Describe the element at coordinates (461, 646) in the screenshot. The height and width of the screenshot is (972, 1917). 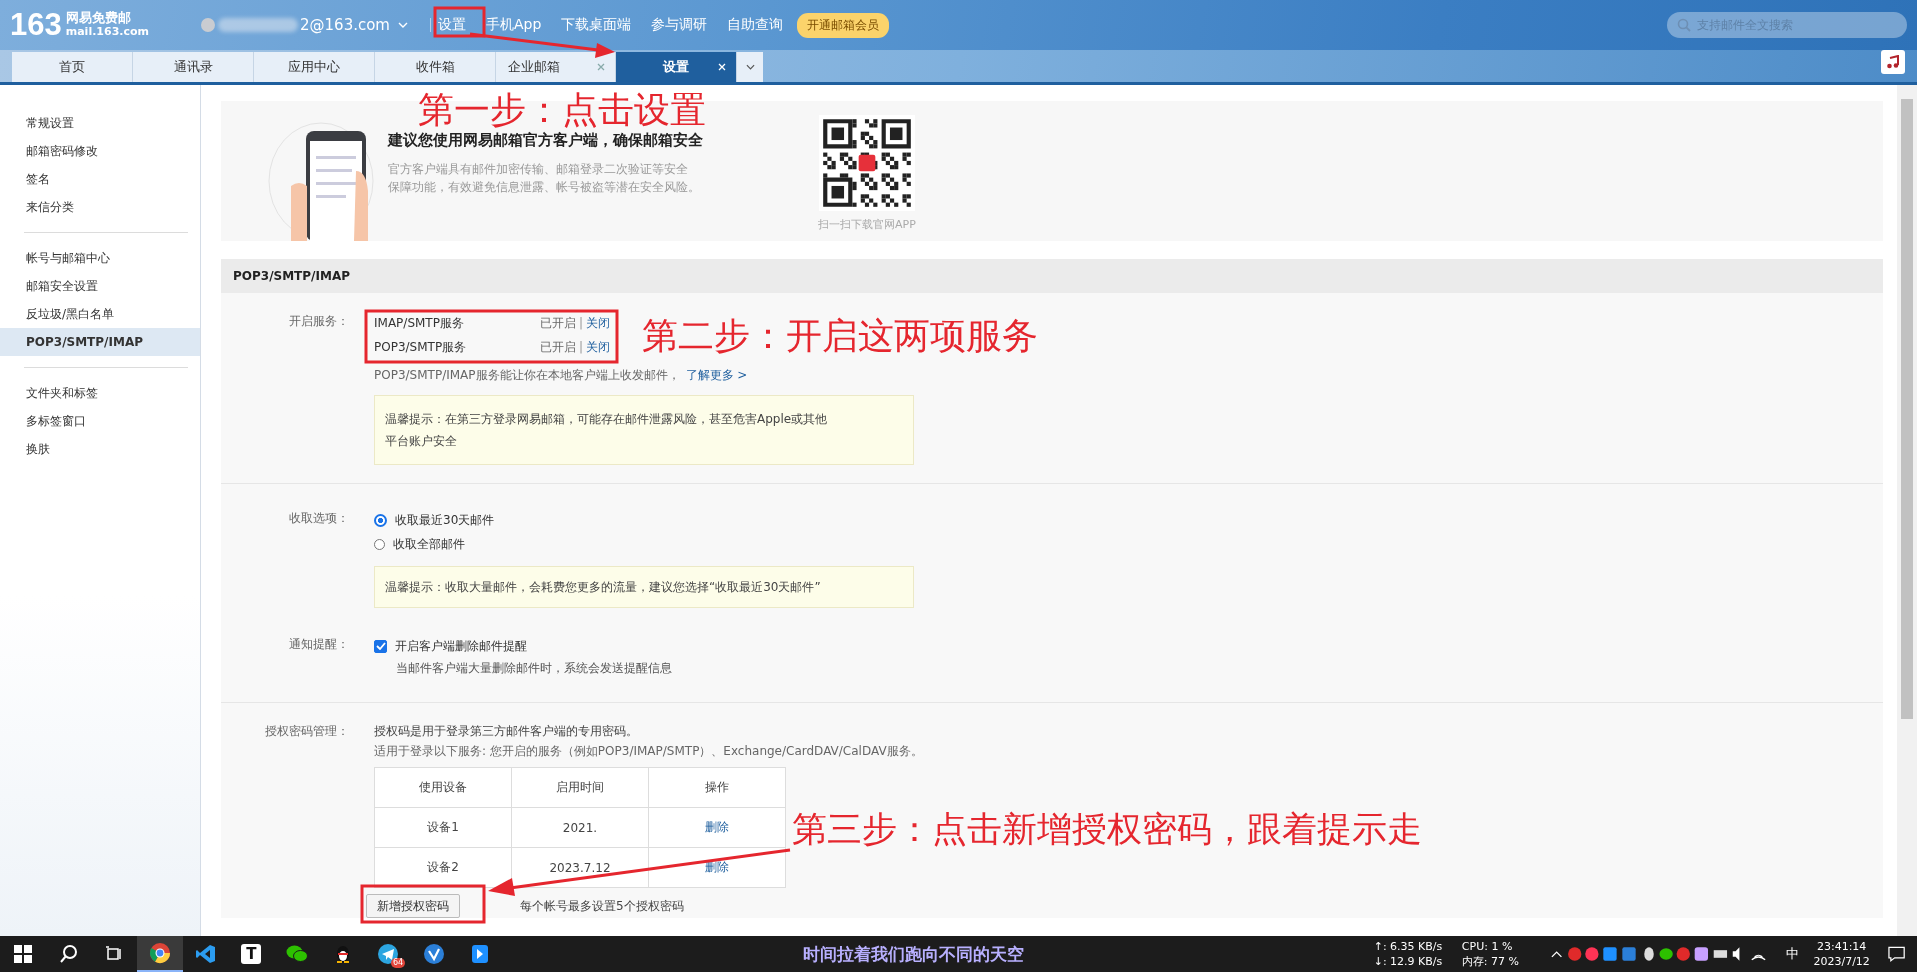
I see `checkbox-label: 开启客户端删除邮件提醒` at that location.